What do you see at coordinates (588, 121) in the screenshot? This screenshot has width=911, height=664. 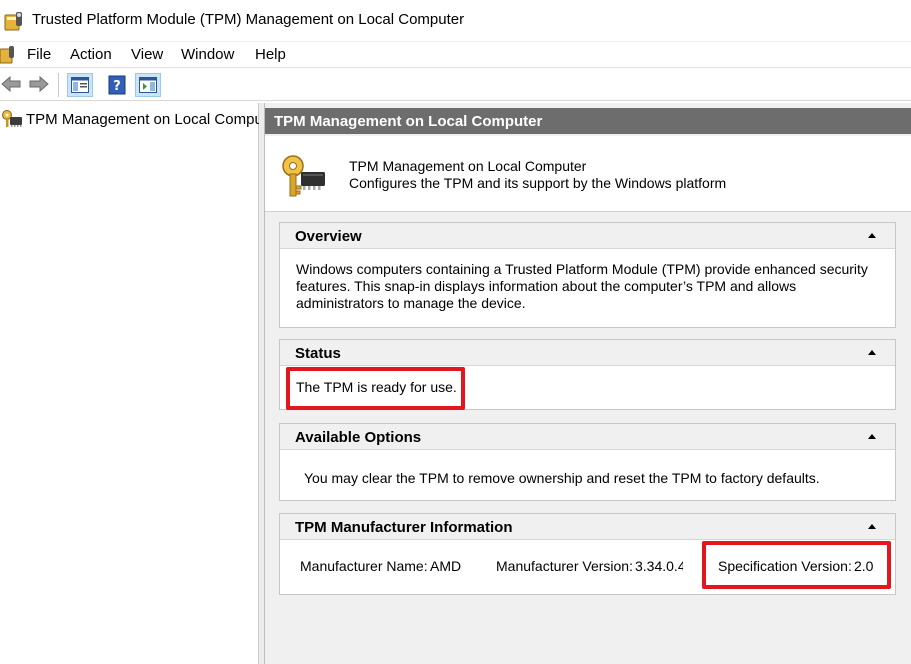 I see `result-pane-header: TPM Management on Local Computer` at bounding box center [588, 121].